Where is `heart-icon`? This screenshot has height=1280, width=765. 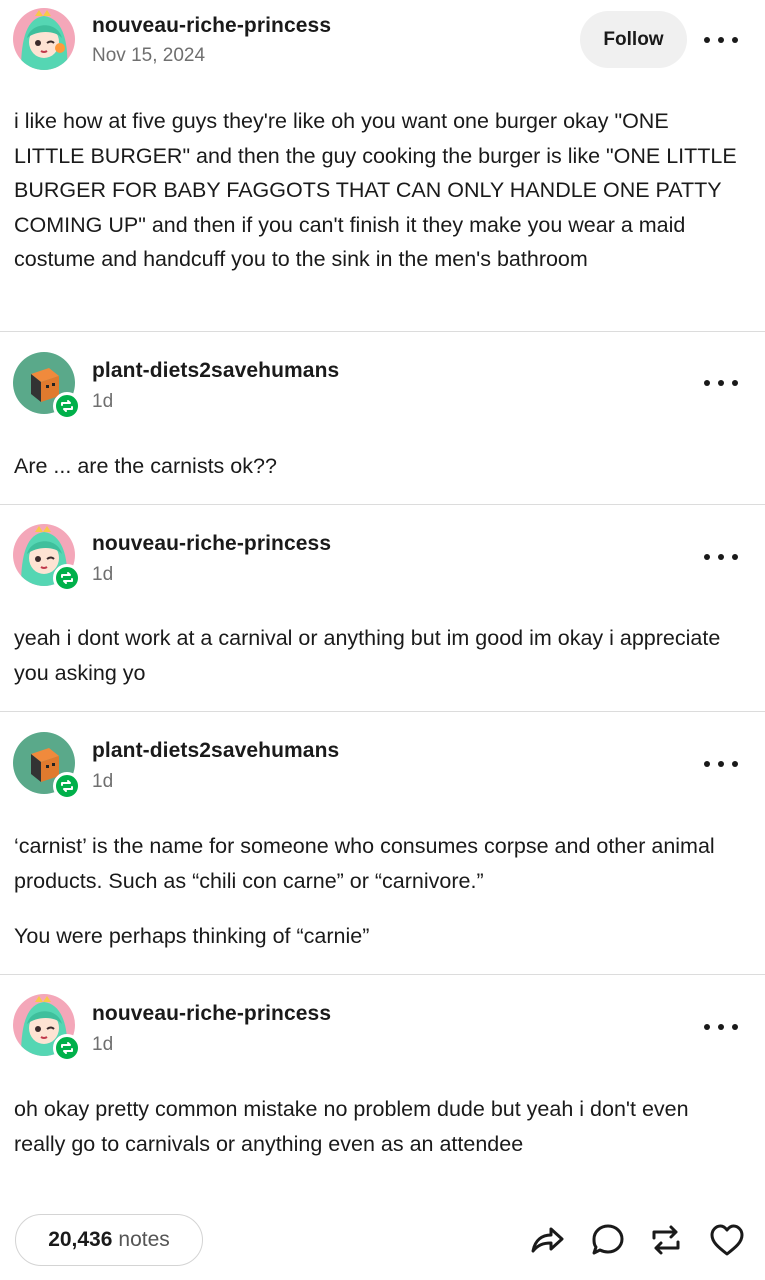
heart-icon is located at coordinates (727, 1240).